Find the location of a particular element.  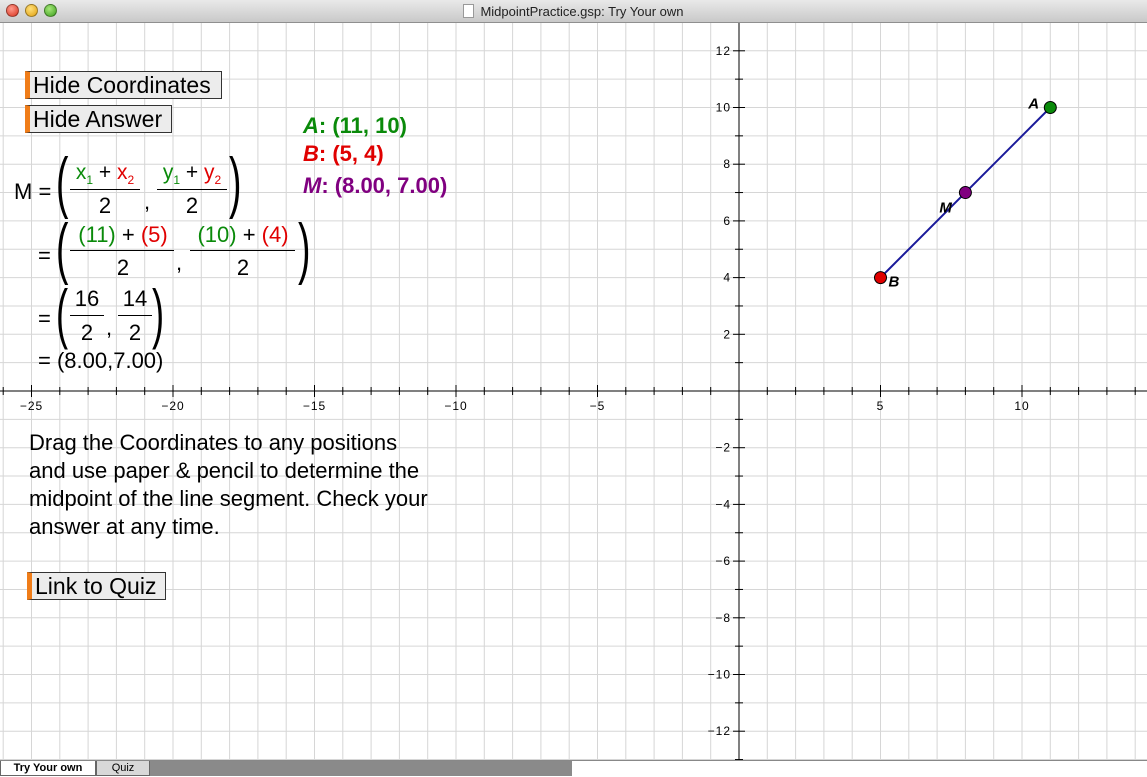

x-tick-label: −10 is located at coordinates (455, 406).